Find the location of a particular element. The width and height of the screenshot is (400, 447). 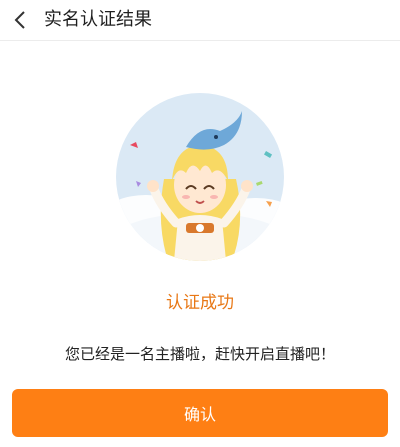

back-button is located at coordinates (20, 20).